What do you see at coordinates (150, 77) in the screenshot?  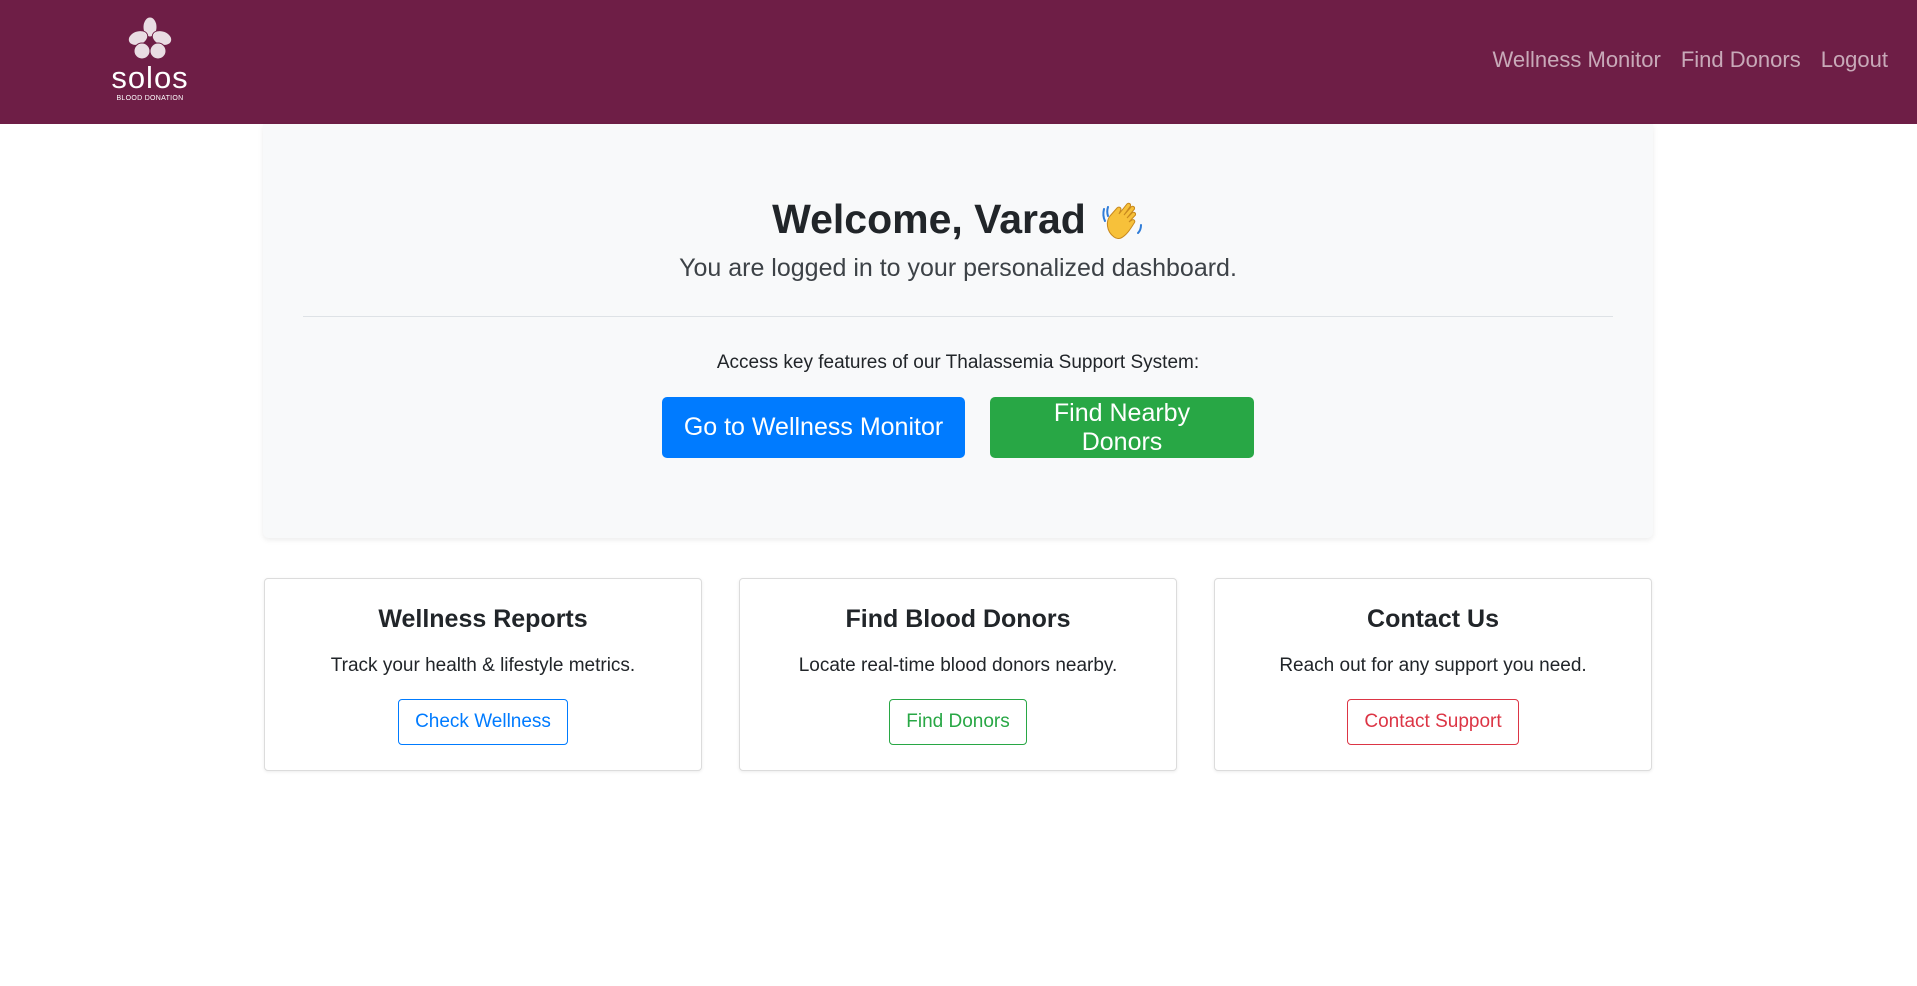 I see `brand-name: solos` at bounding box center [150, 77].